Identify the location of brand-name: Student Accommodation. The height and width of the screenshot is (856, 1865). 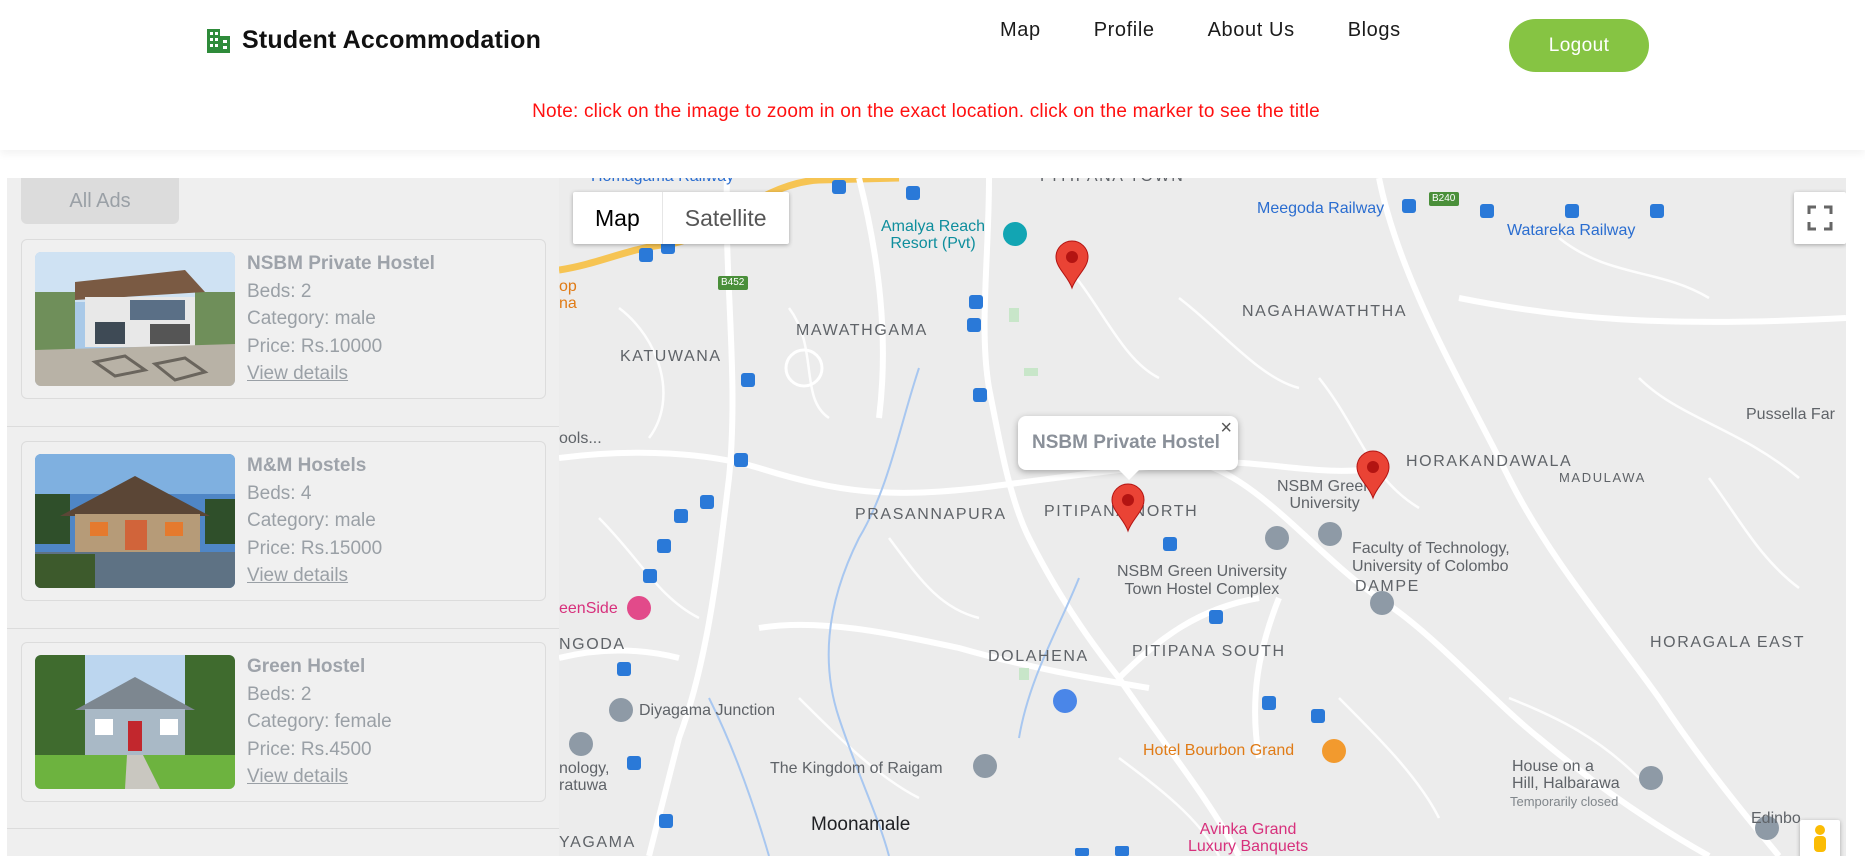
(392, 40).